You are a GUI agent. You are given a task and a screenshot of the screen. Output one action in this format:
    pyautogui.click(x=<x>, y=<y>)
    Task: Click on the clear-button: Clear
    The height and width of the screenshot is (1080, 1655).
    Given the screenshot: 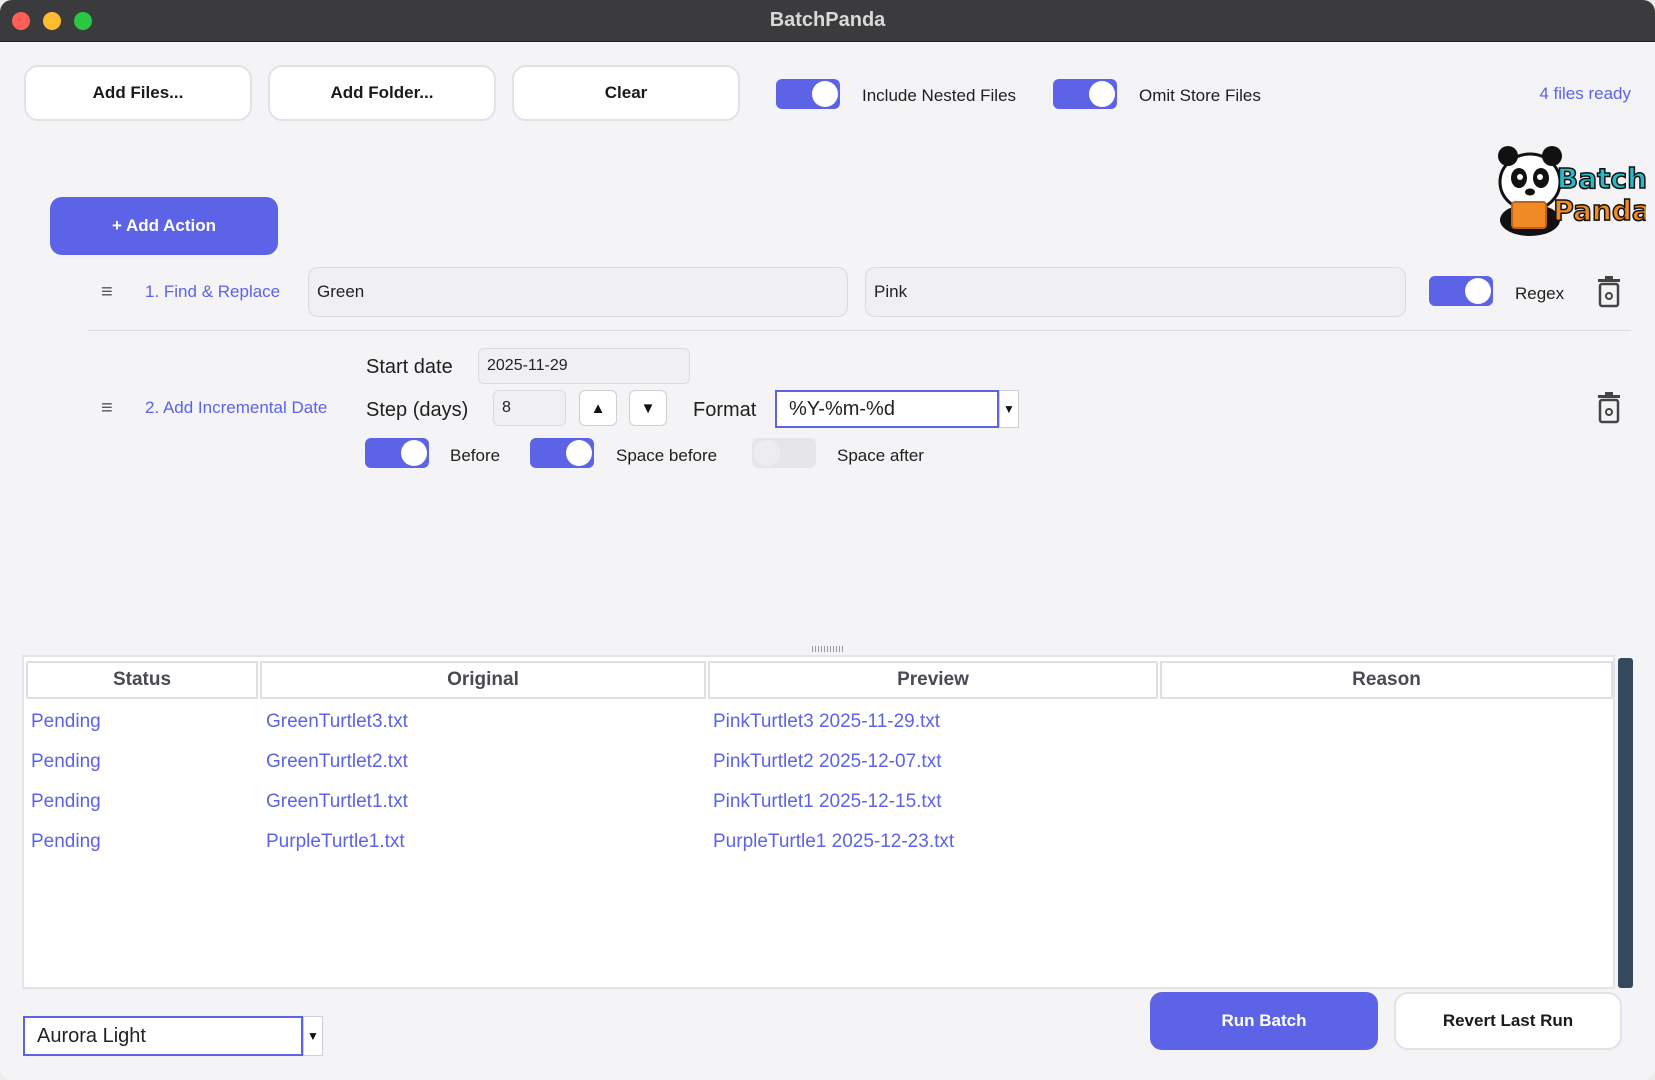 What is the action you would take?
    pyautogui.click(x=626, y=93)
    